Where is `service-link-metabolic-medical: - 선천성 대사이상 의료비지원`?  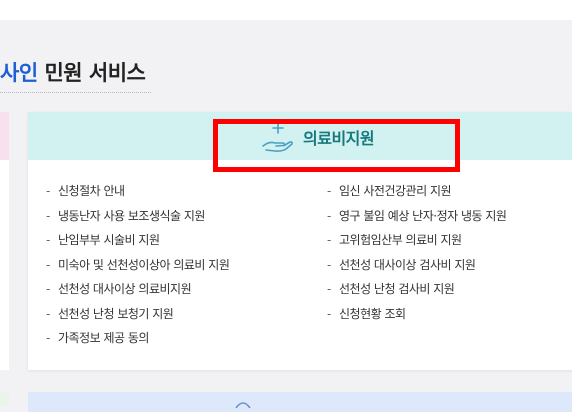
service-link-metabolic-medical: - 선천성 대사이상 의료비지원 is located at coordinates (137, 292).